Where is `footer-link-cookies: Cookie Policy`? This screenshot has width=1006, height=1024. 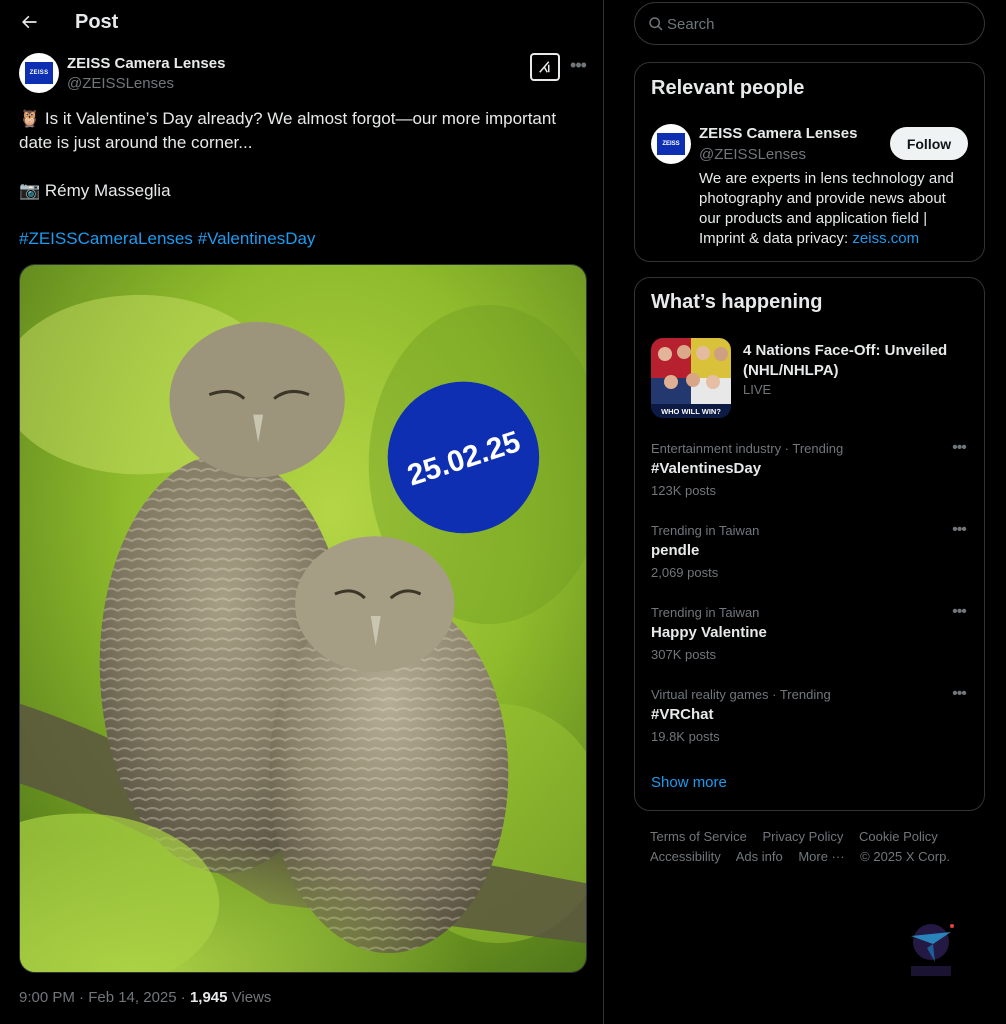 footer-link-cookies: Cookie Policy is located at coordinates (898, 836).